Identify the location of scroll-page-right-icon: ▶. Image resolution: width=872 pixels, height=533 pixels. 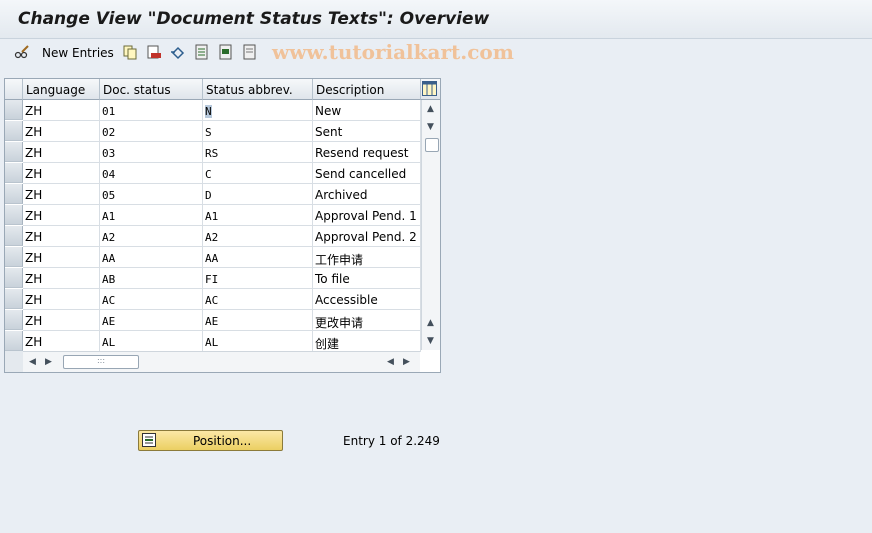
(406, 362).